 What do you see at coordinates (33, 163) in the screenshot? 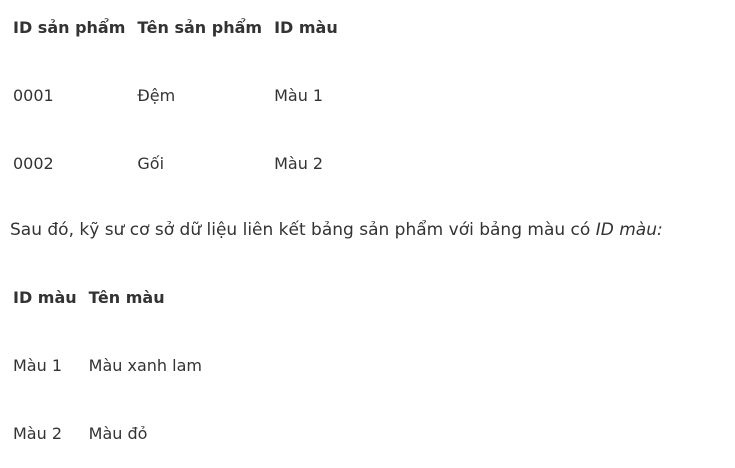
I see `cell-product-id: 0002` at bounding box center [33, 163].